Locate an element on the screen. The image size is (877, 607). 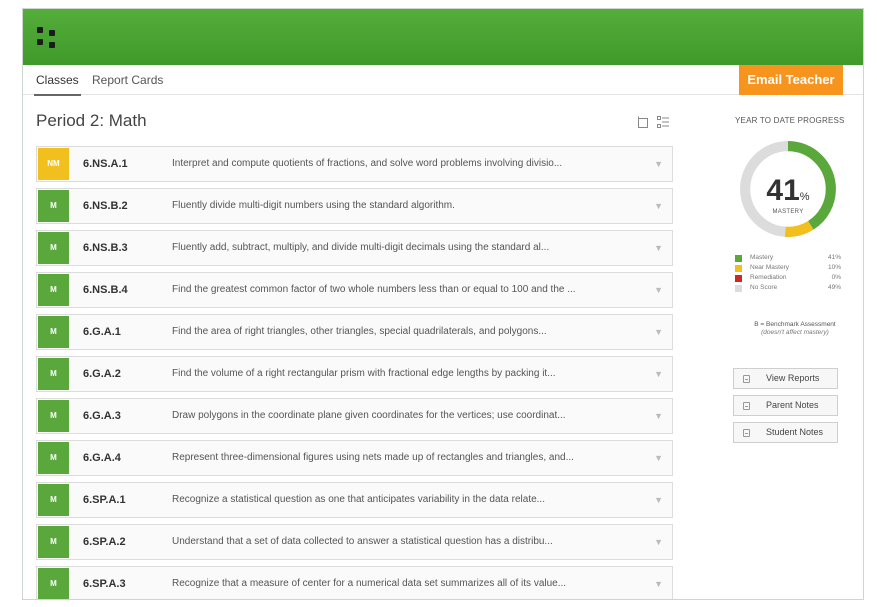
parent-notes-button: Parent Notes is located at coordinates (785, 405).